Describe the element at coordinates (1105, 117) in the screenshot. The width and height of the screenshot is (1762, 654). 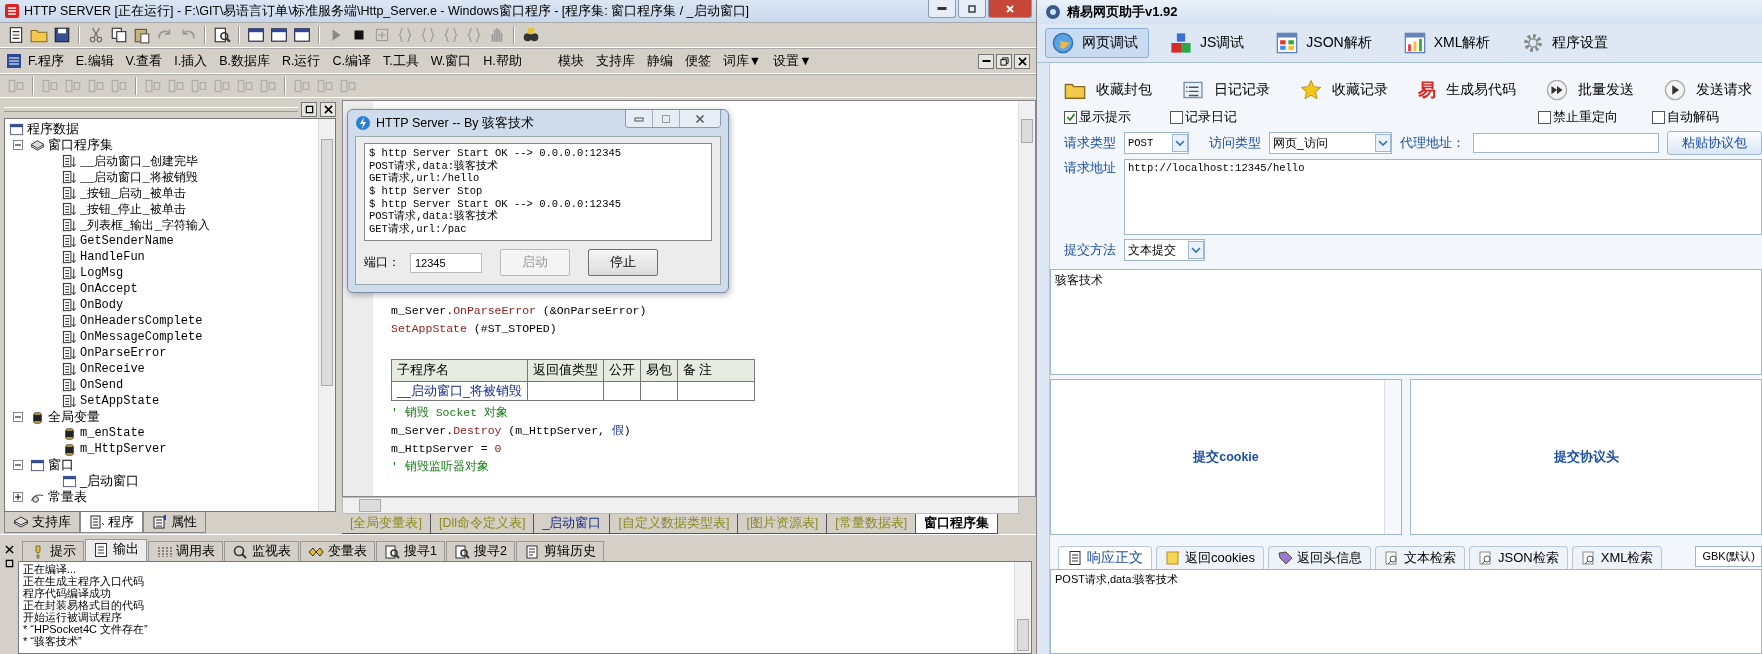
I see `checkbox-label: 显示提示` at that location.